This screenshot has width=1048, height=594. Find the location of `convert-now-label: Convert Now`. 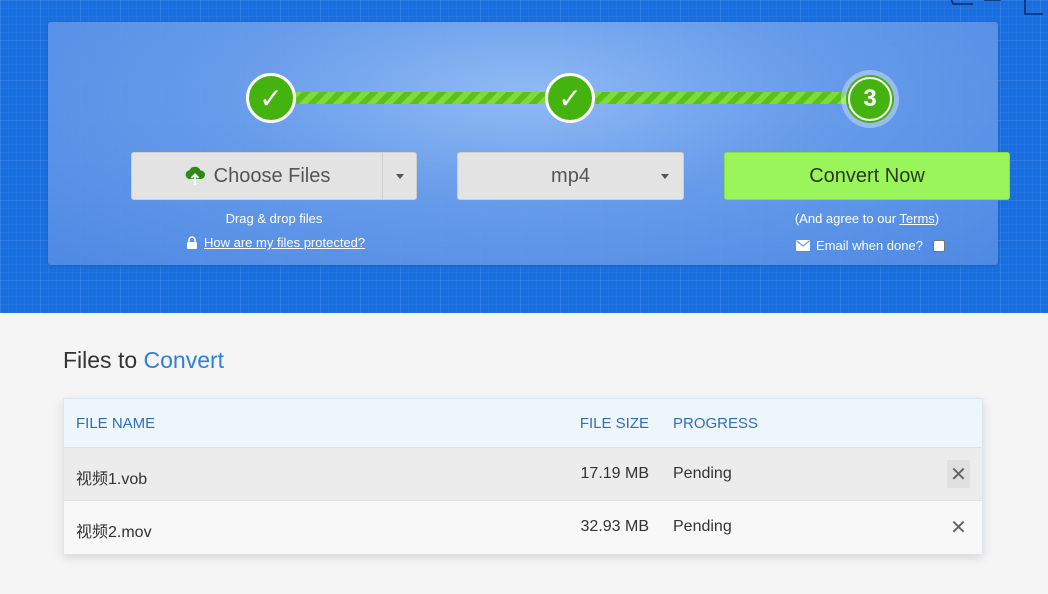

convert-now-label: Convert Now is located at coordinates (867, 175).